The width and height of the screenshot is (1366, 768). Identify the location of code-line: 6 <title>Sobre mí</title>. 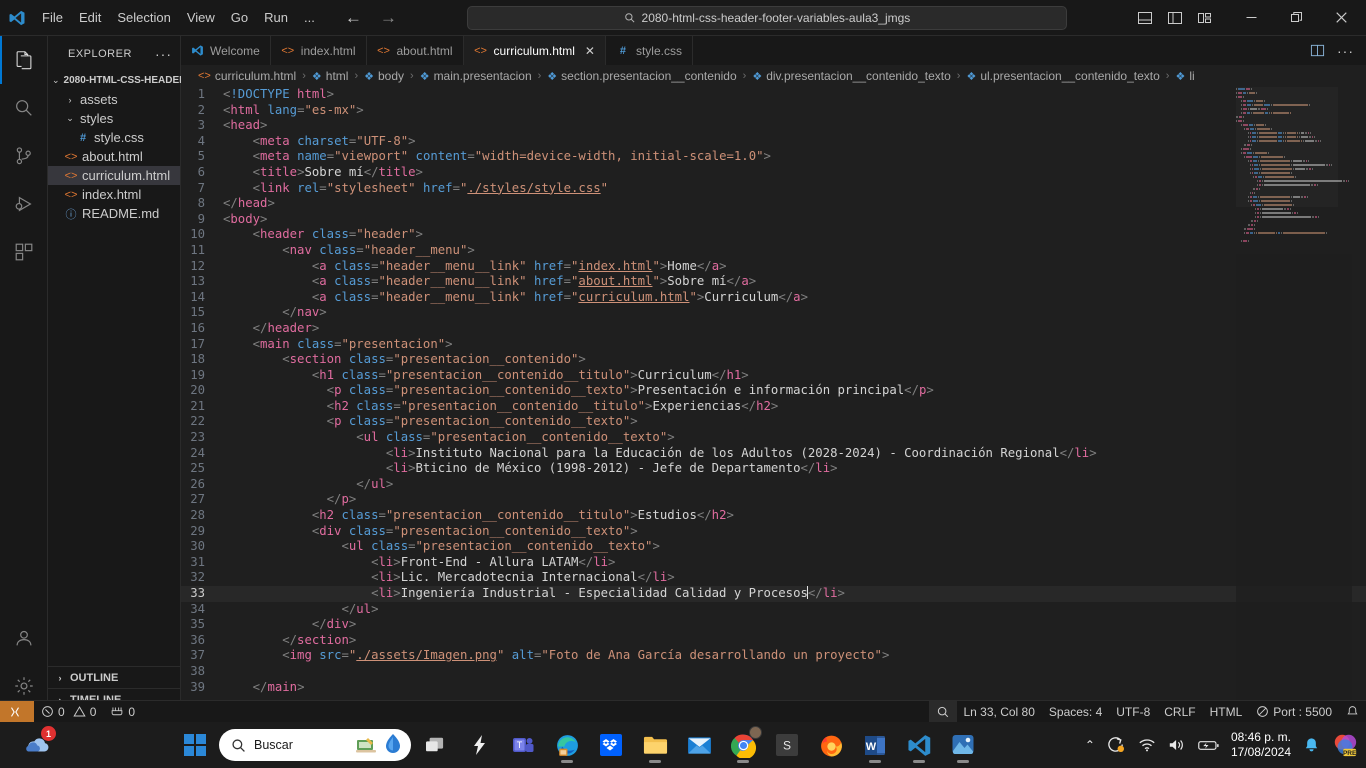
(773, 173).